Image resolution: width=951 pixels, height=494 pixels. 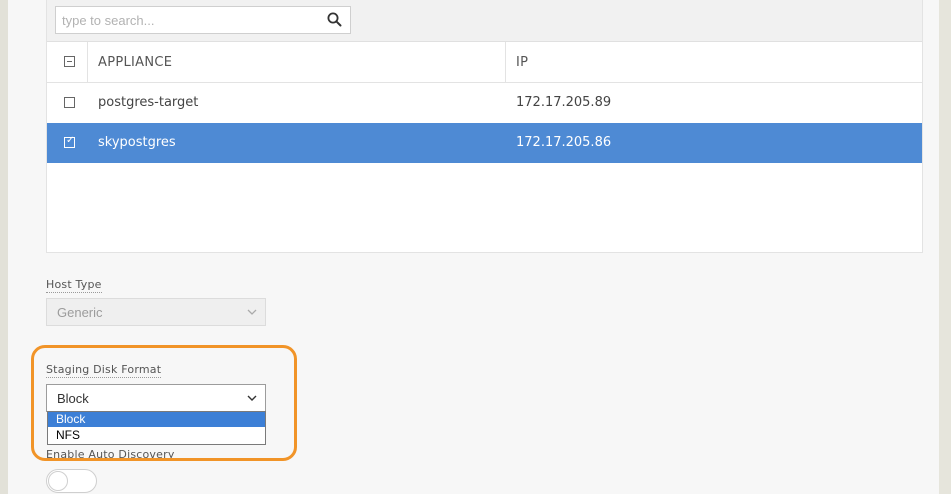 I want to click on table-row: postgres-target 172.17.205.89, so click(x=484, y=103).